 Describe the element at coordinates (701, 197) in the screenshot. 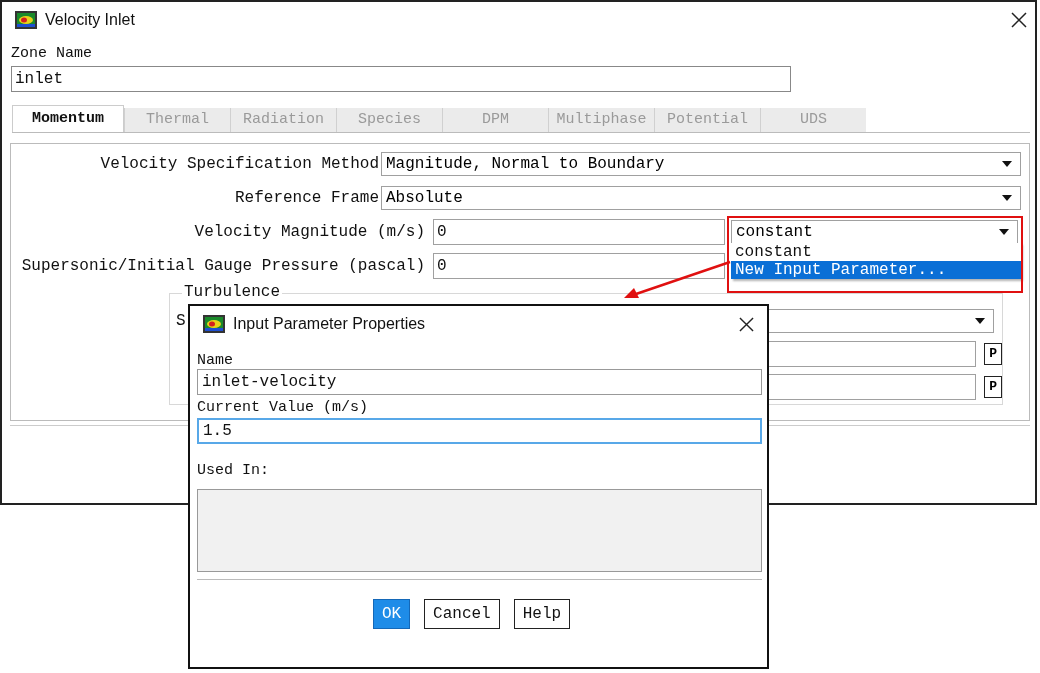

I see `dropdown: Absolute` at that location.